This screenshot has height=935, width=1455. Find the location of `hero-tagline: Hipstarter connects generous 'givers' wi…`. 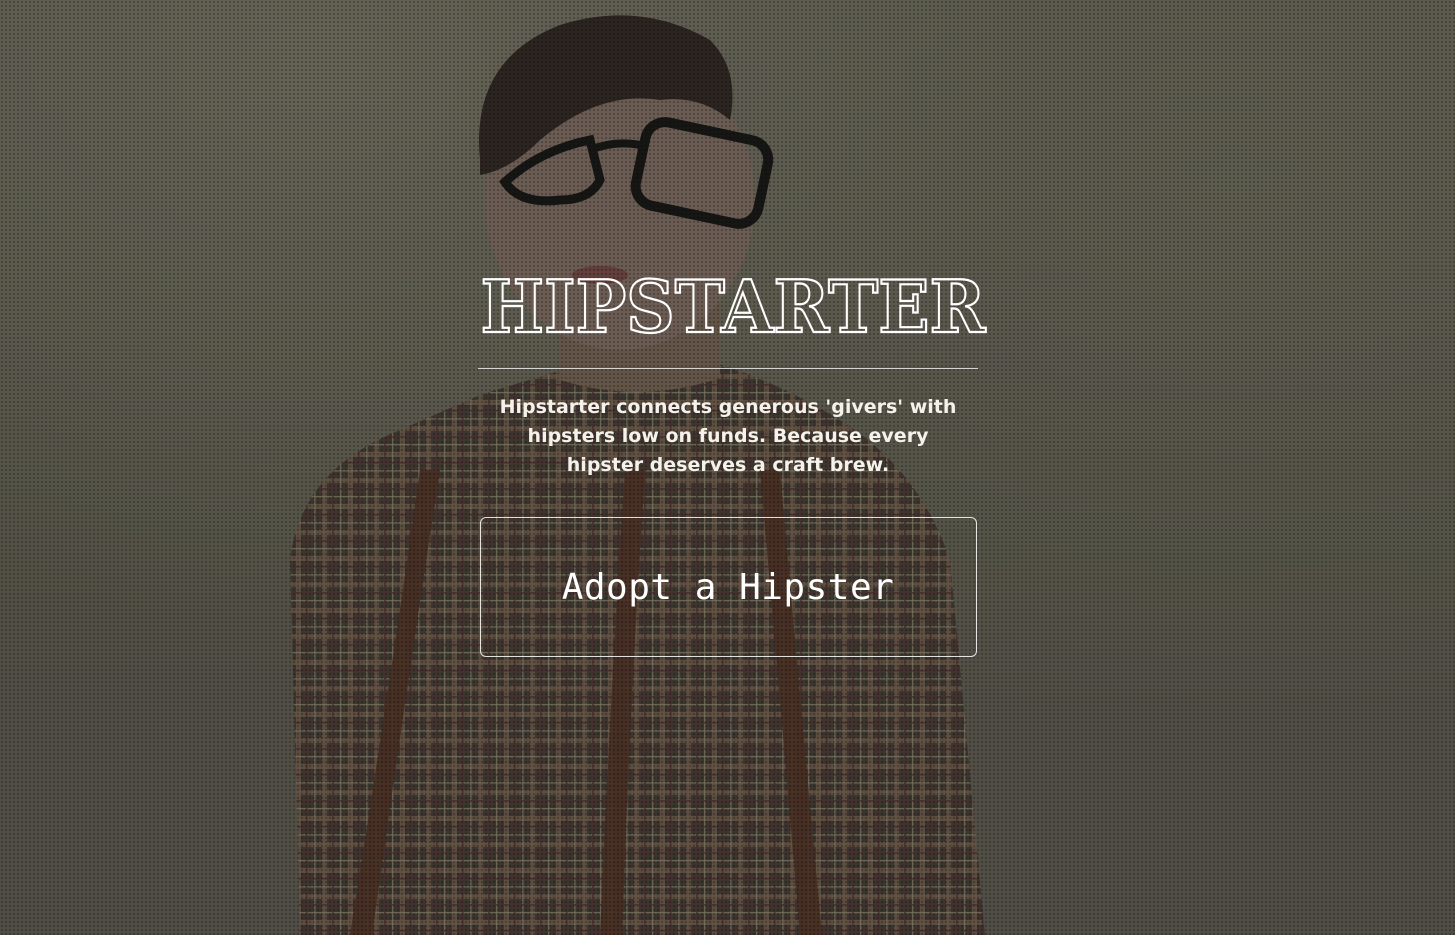

hero-tagline: Hipstarter connects generous 'givers' wi… is located at coordinates (728, 436).